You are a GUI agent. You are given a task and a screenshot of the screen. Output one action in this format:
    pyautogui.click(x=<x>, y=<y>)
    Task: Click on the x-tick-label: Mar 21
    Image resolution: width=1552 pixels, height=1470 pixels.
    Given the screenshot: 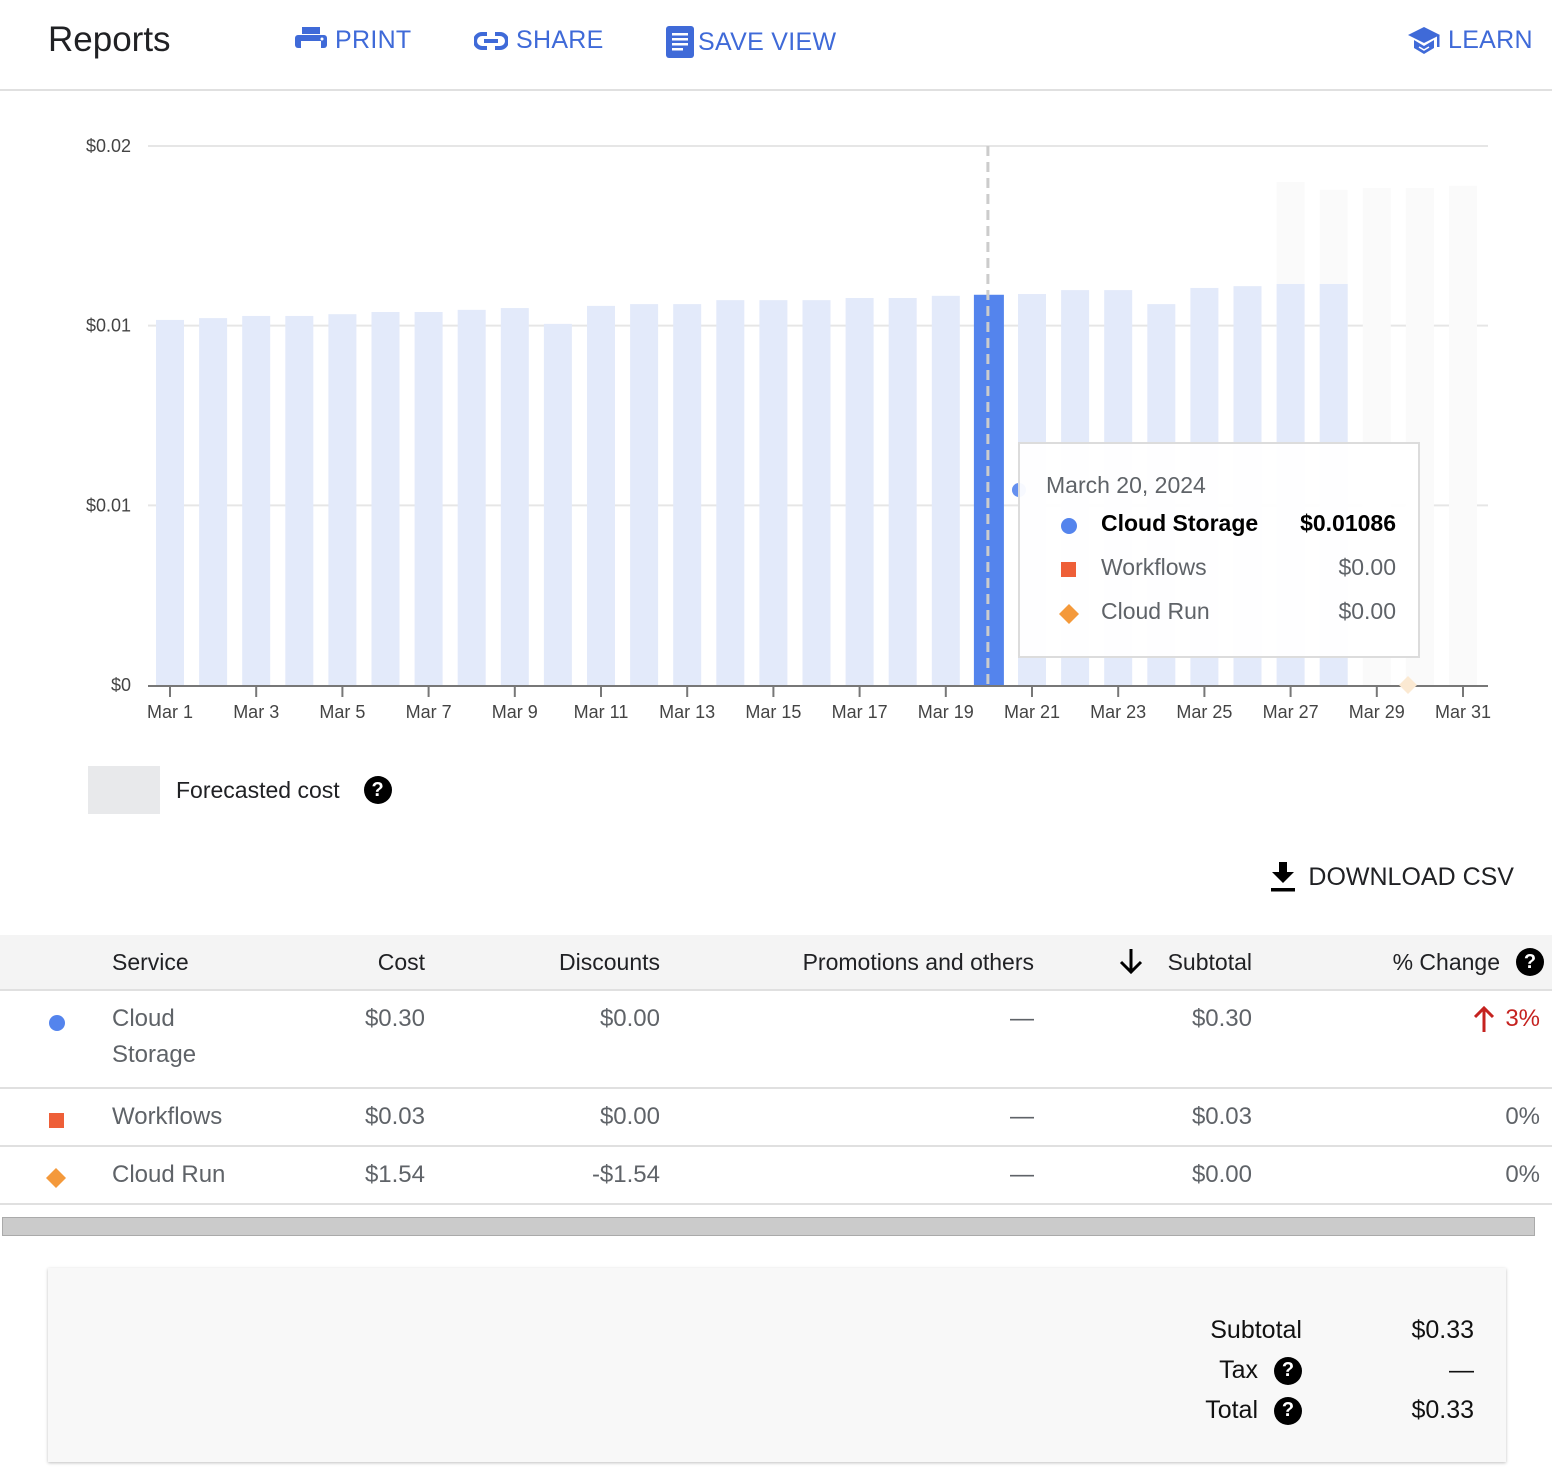 What is the action you would take?
    pyautogui.click(x=1032, y=712)
    